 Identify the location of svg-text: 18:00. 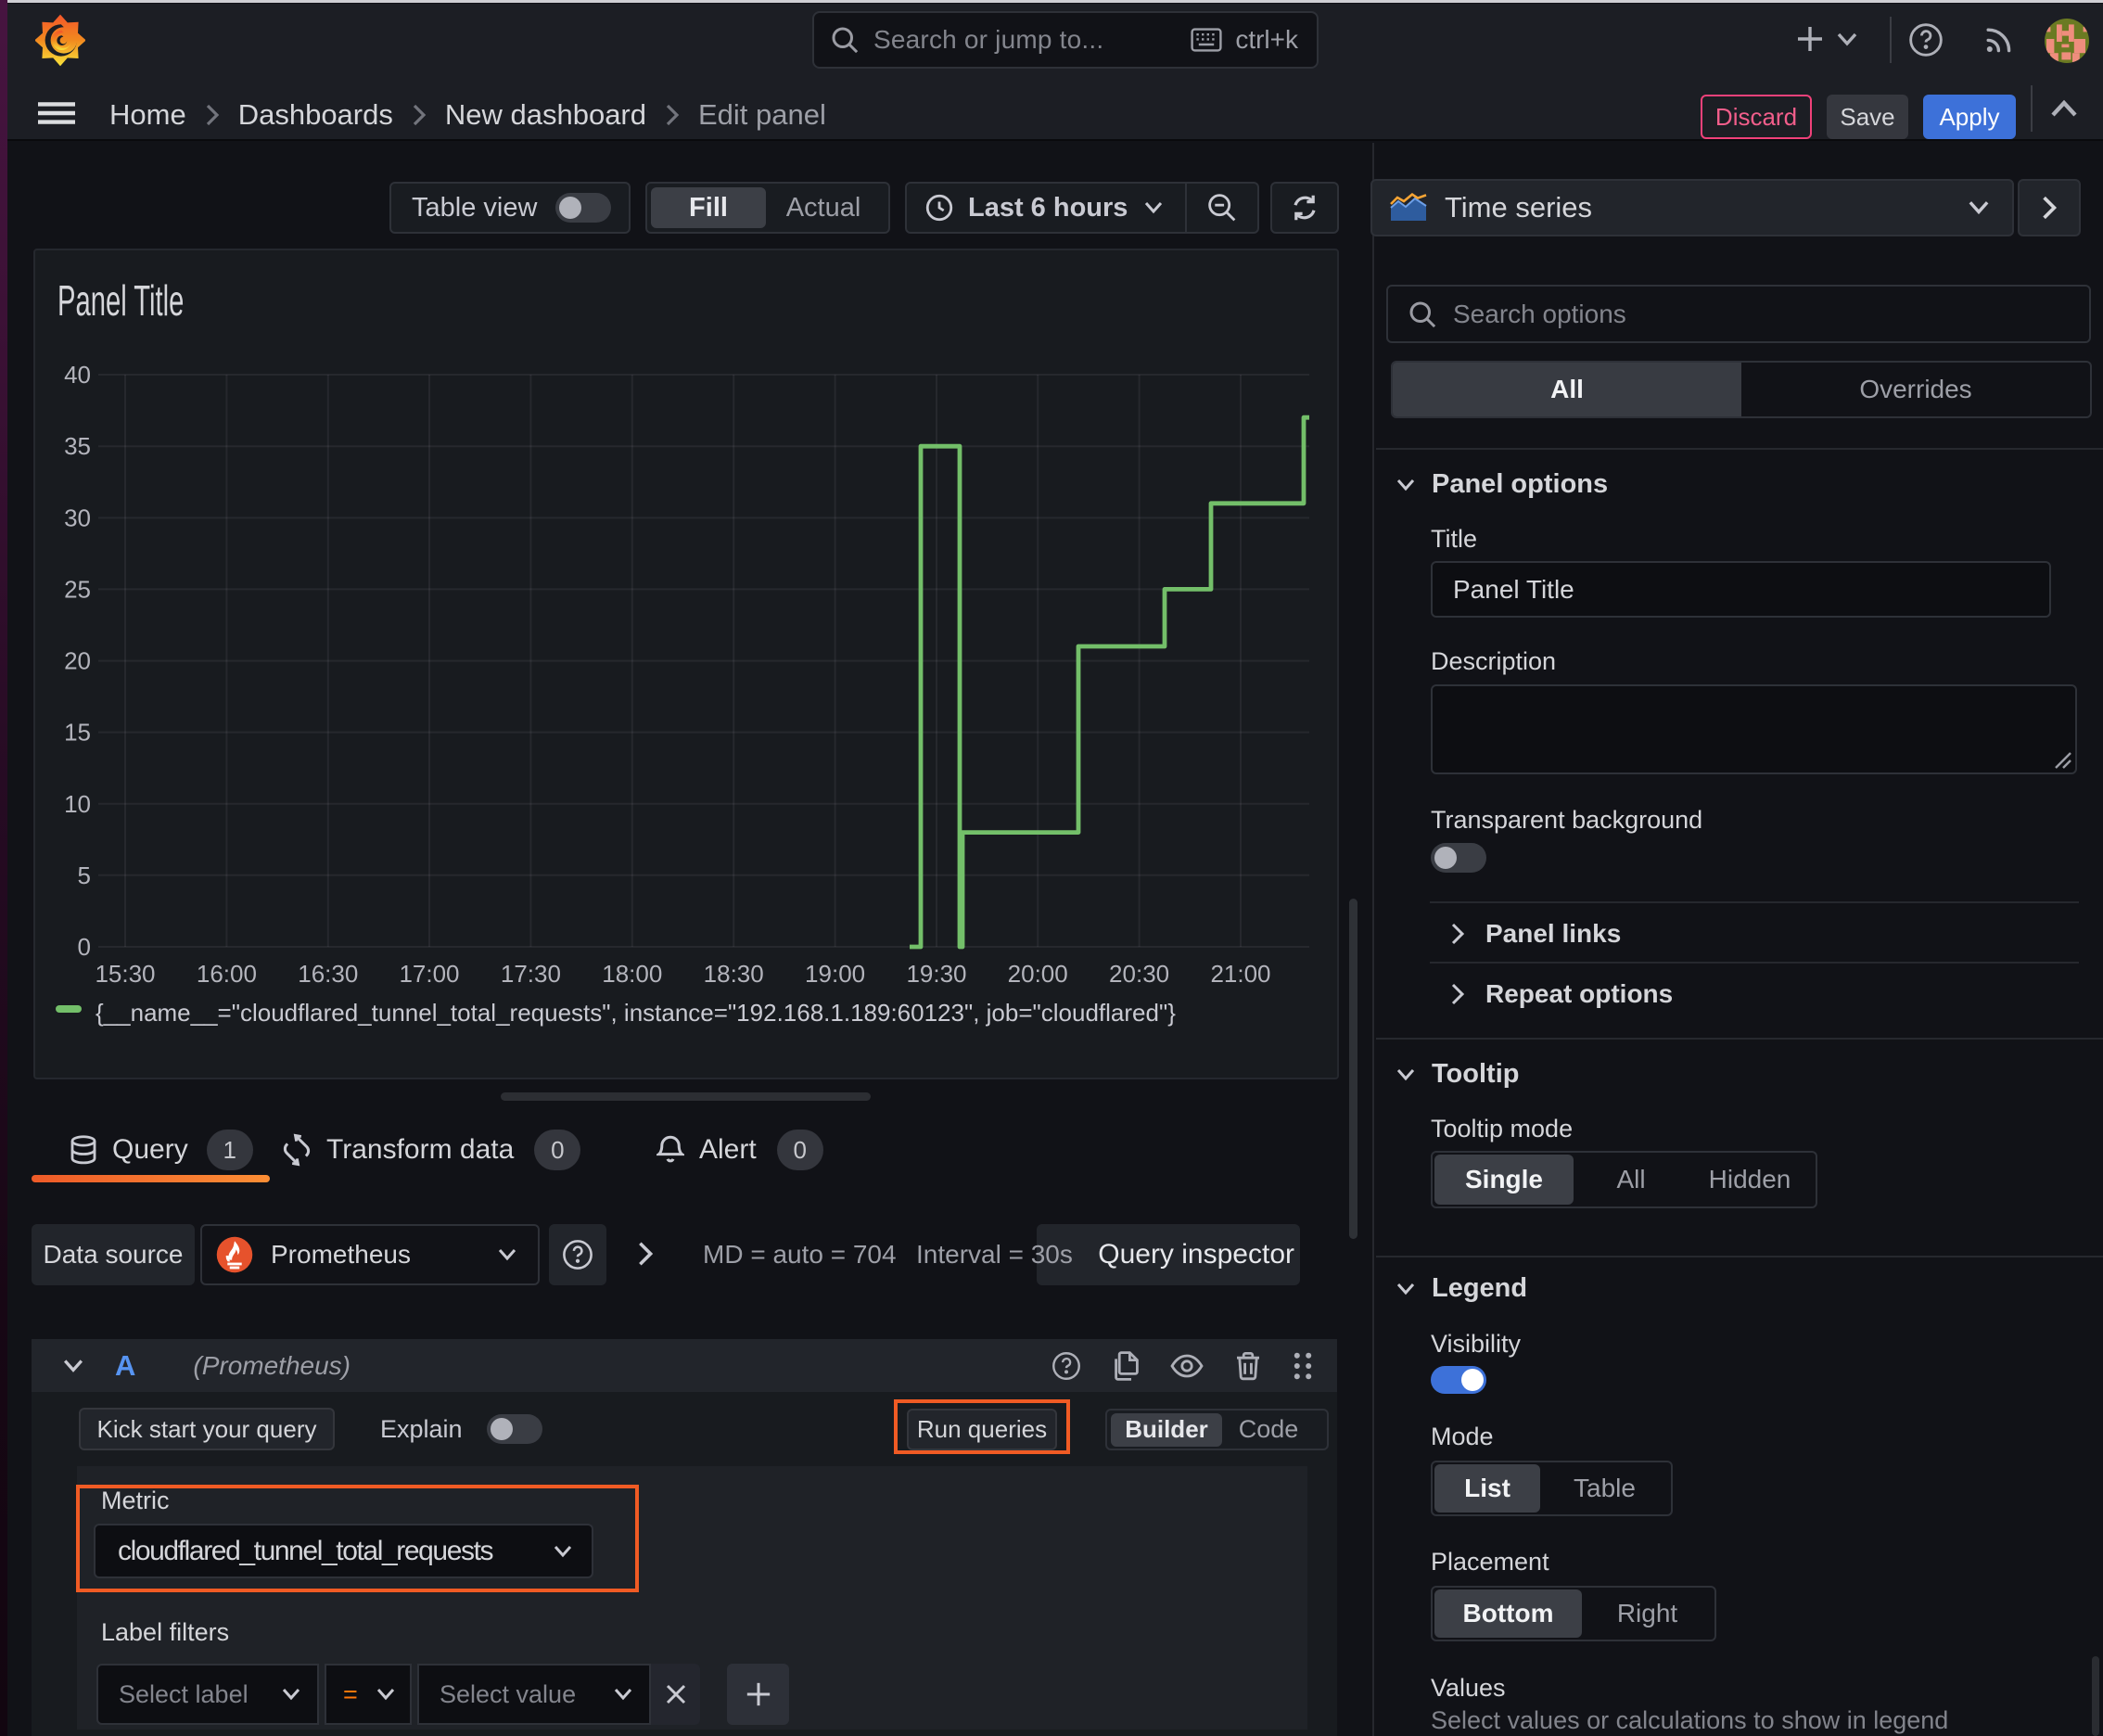
(632, 974).